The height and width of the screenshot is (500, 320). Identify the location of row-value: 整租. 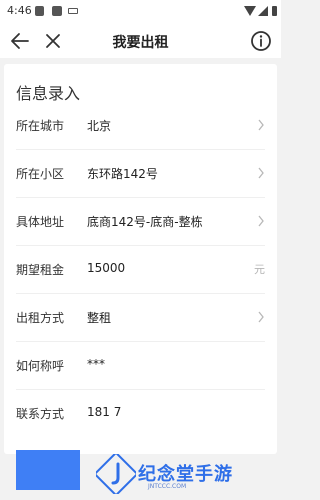
(99, 318).